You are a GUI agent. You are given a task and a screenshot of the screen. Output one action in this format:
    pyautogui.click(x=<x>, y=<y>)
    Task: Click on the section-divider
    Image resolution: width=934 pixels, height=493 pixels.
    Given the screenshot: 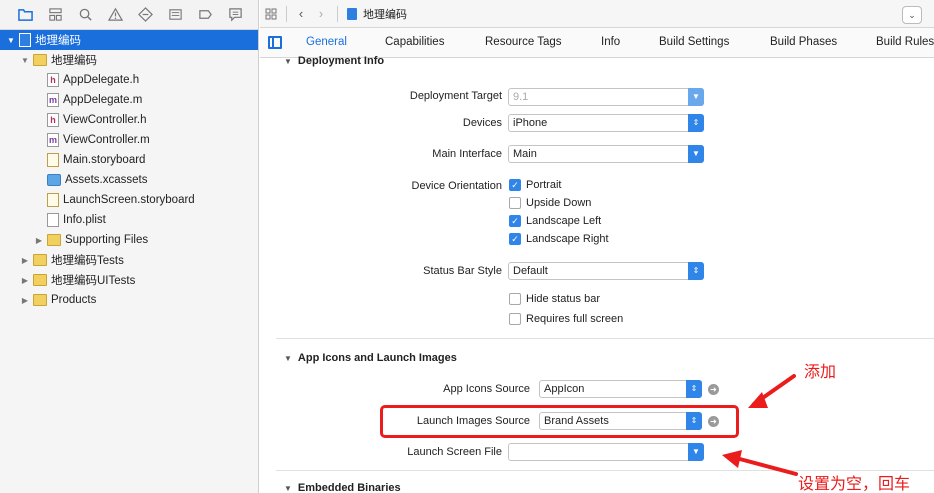 What is the action you would take?
    pyautogui.click(x=605, y=338)
    